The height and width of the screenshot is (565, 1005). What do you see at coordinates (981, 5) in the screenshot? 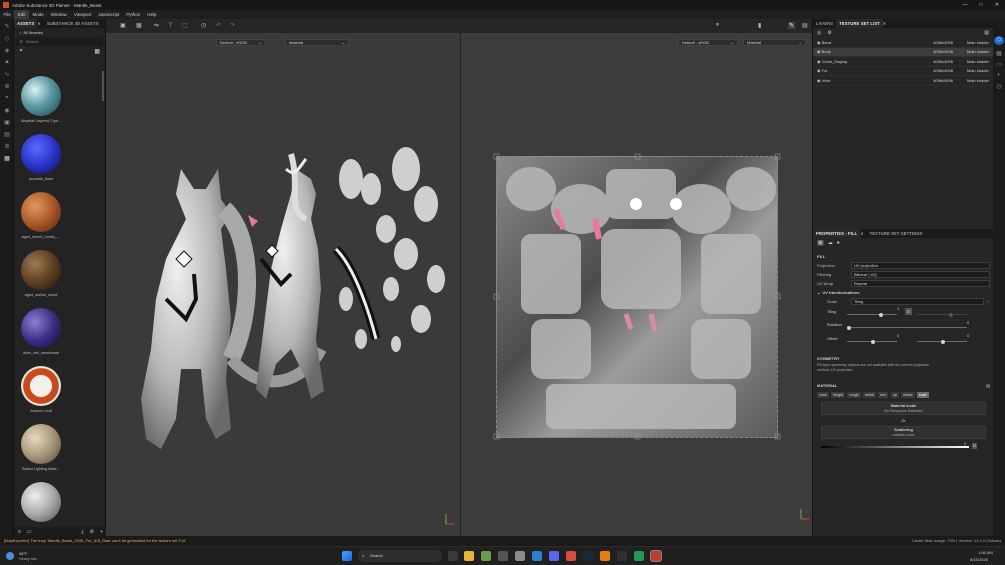
I see `maximize-button: □` at bounding box center [981, 5].